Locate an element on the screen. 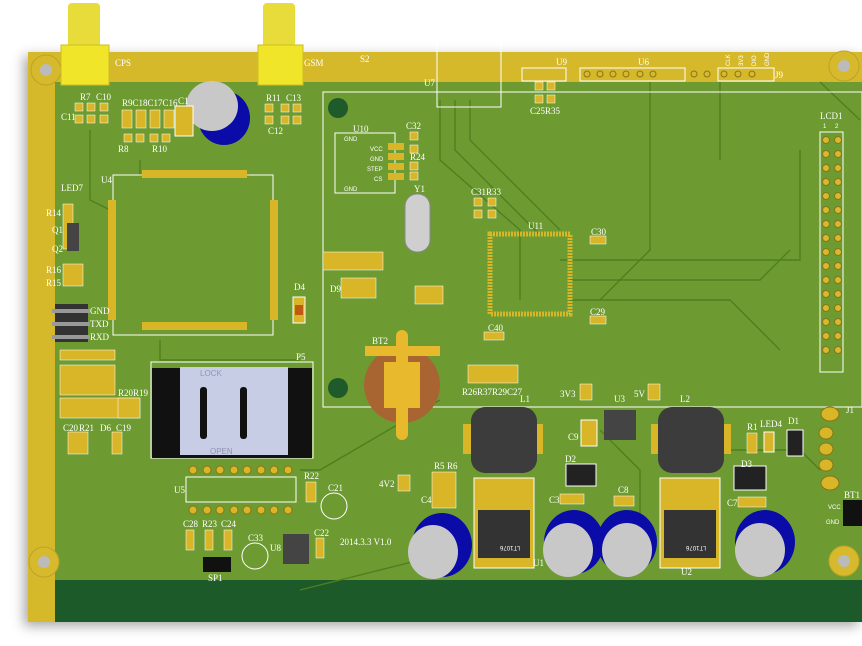 The height and width of the screenshot is (646, 862). label-sp1: SP1 is located at coordinates (215, 578).